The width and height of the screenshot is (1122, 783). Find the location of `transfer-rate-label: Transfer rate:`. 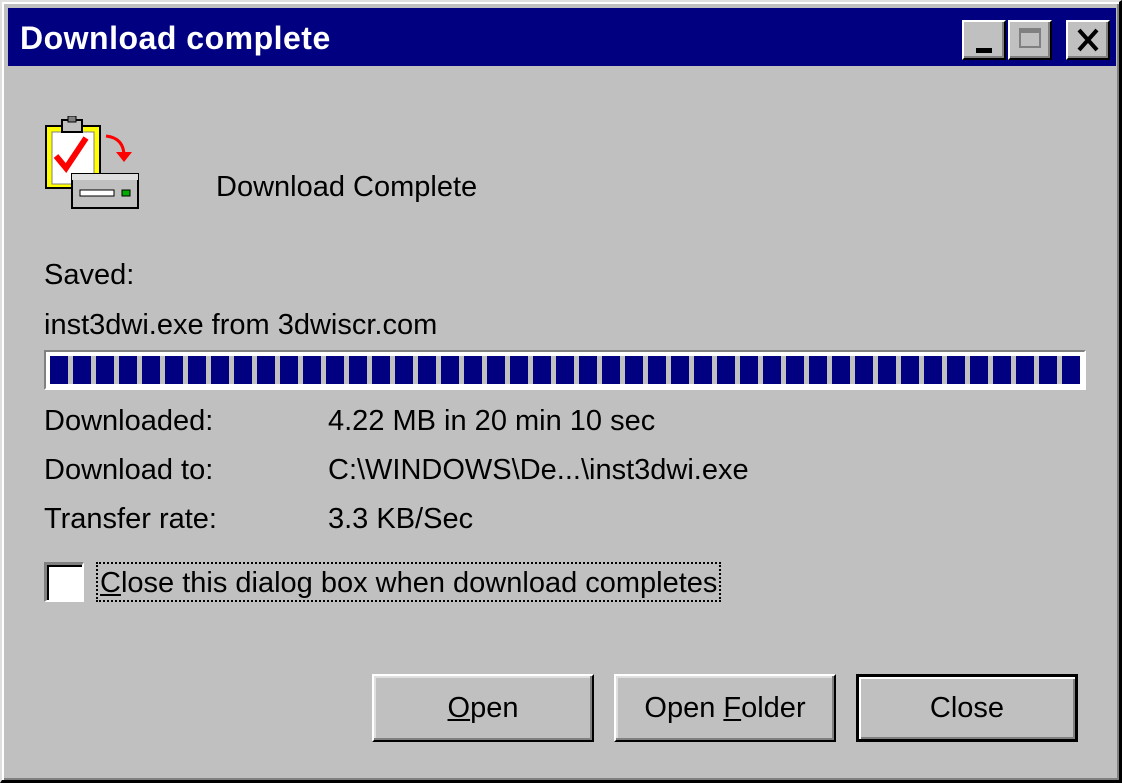

transfer-rate-label: Transfer rate: is located at coordinates (130, 519).